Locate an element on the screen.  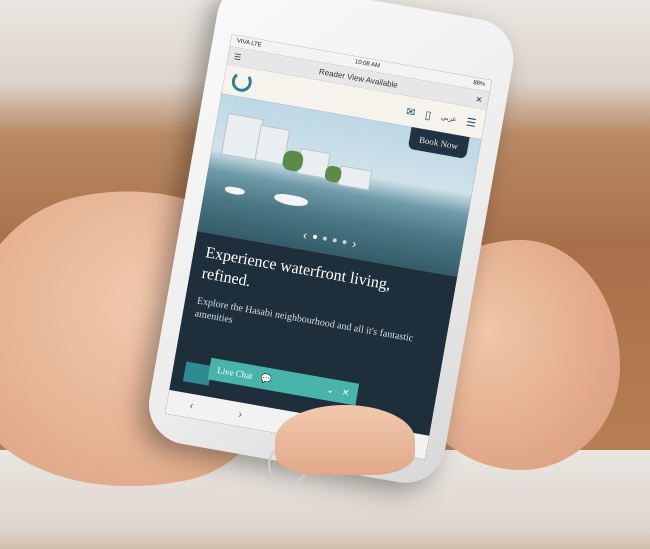
chevron-left-icon: ‹ is located at coordinates (305, 235).